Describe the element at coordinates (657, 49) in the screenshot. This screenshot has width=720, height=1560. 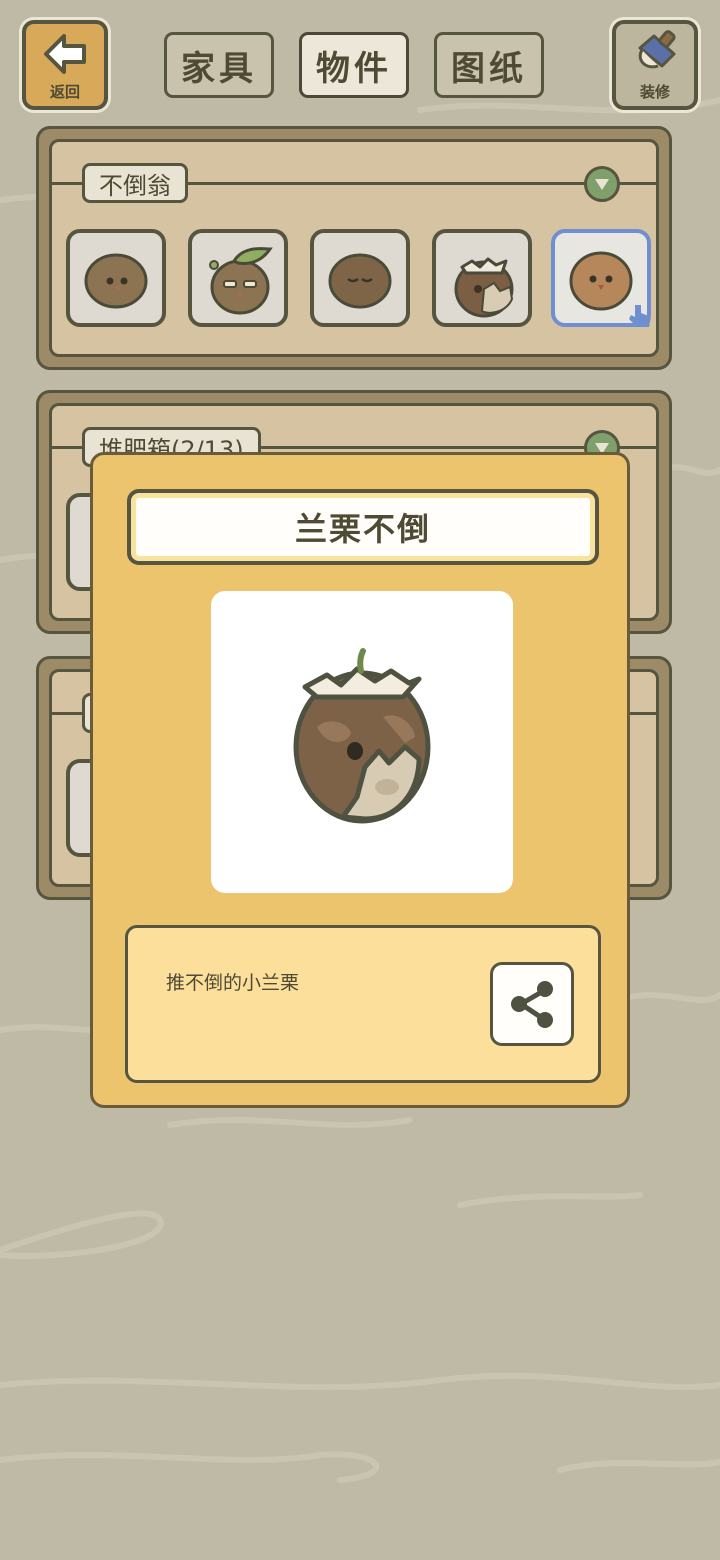
I see `brush-icon` at that location.